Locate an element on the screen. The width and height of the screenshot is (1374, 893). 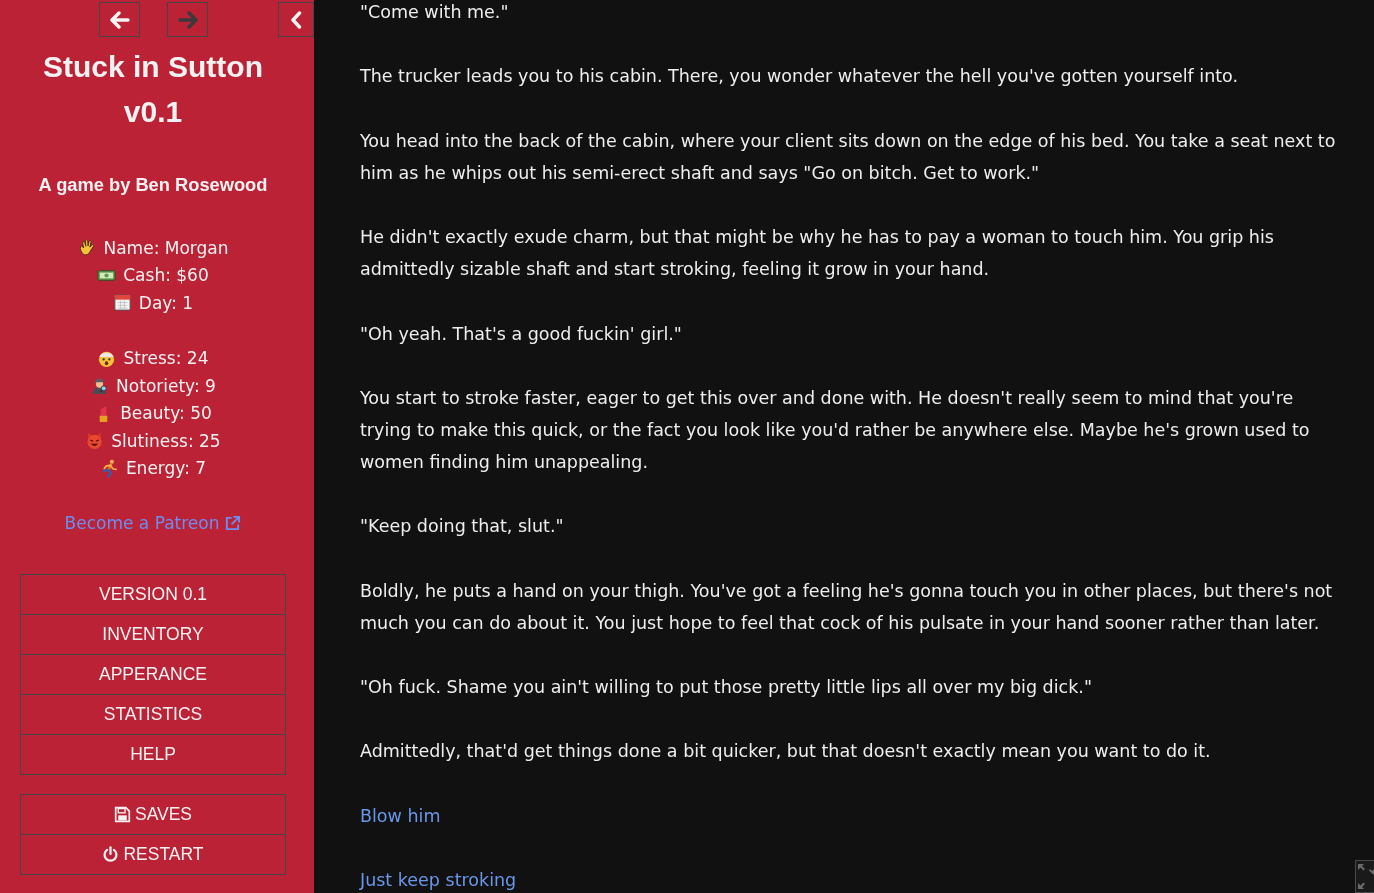
power-icon is located at coordinates (111, 855).